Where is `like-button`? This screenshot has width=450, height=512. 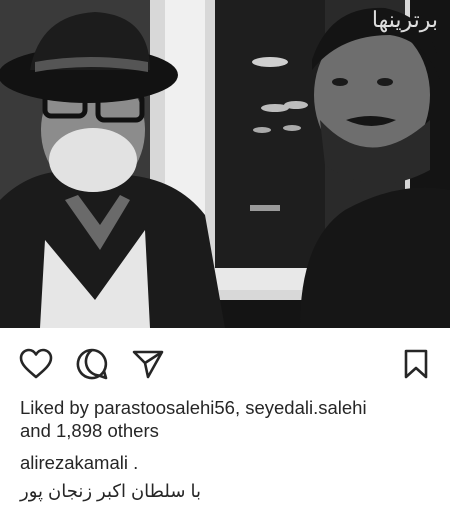 like-button is located at coordinates (36, 364).